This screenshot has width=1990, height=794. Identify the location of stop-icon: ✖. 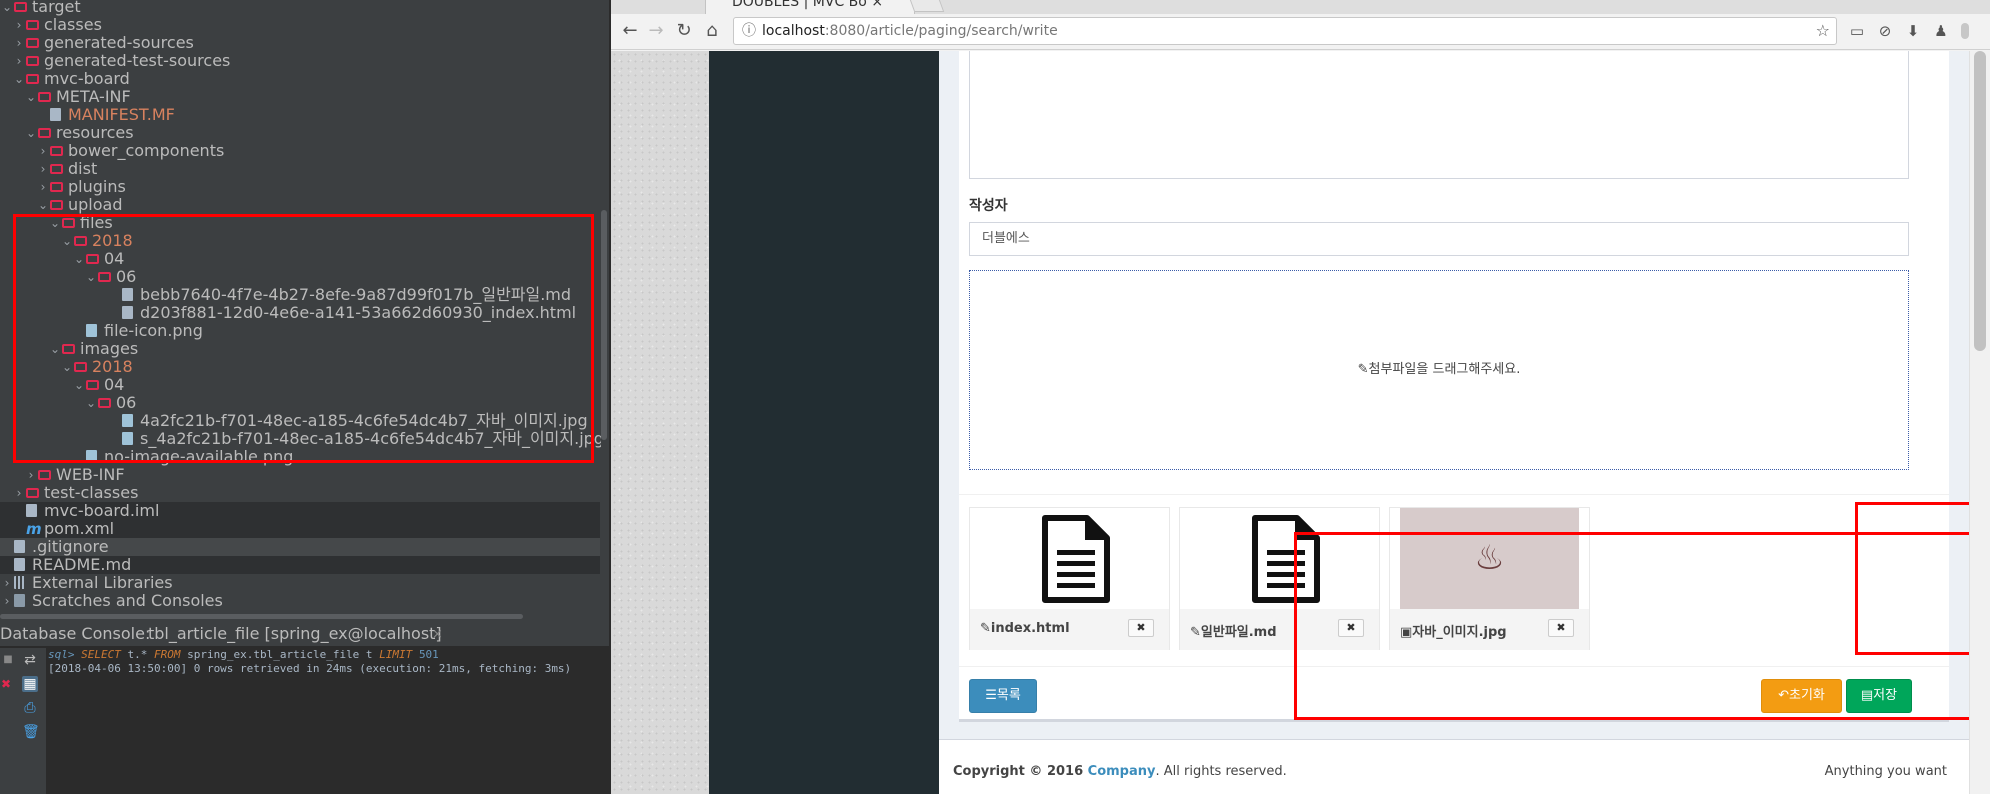
(7, 684).